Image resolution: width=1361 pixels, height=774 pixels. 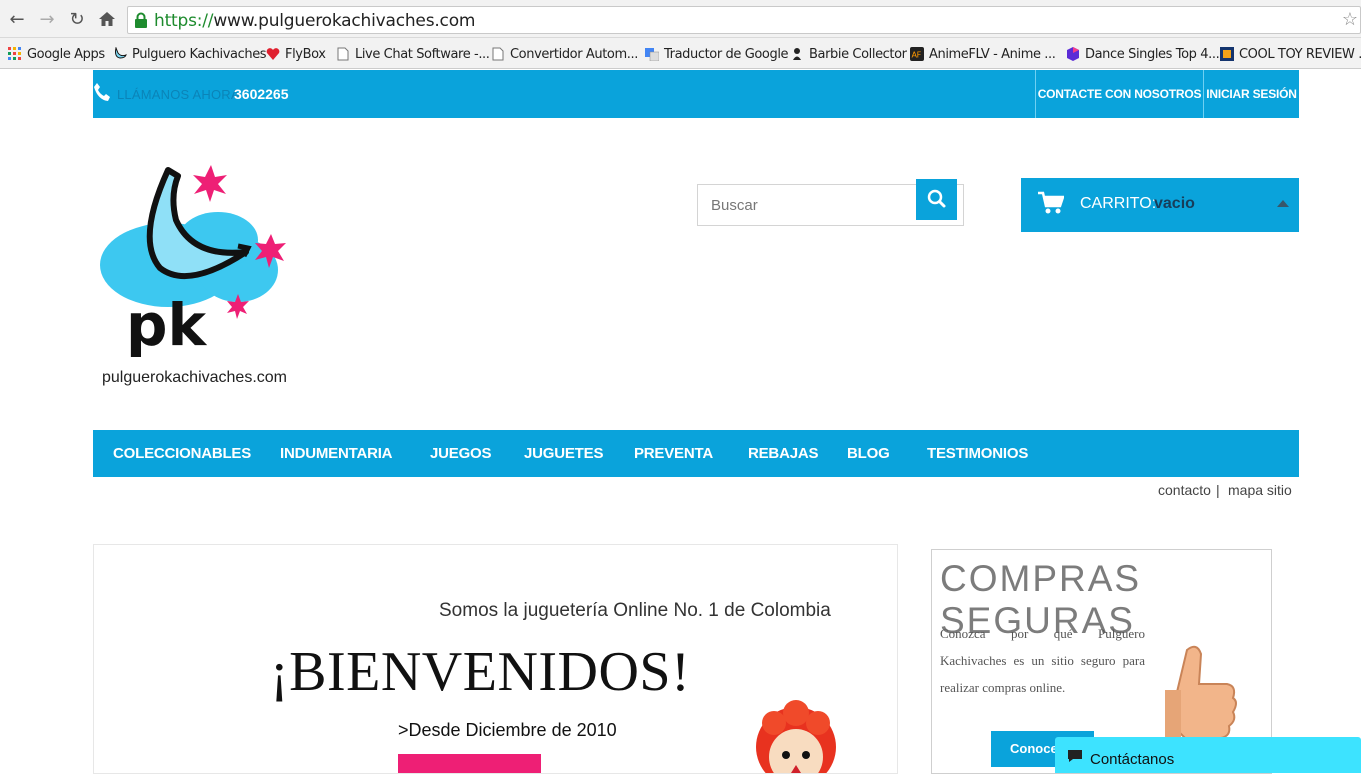 What do you see at coordinates (1227, 54) in the screenshot?
I see `video-icon` at bounding box center [1227, 54].